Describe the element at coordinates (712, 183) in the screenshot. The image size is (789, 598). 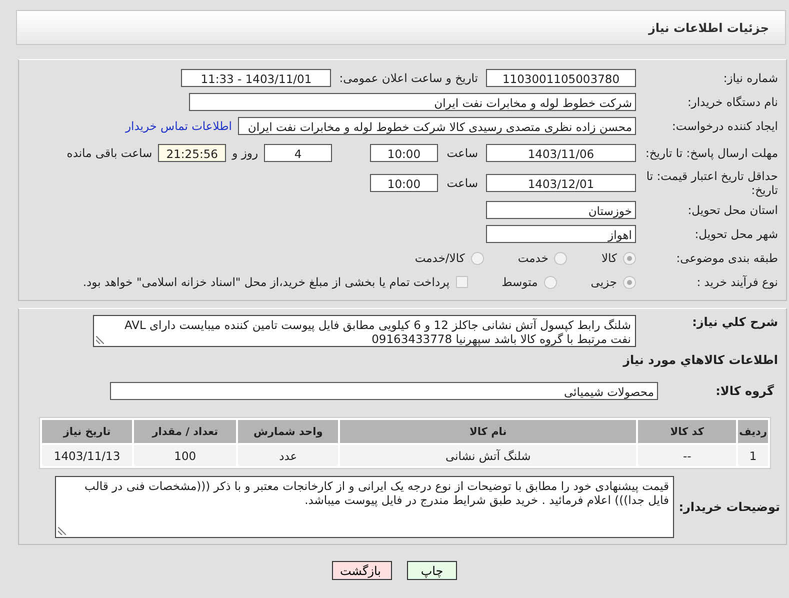
I see `field-label: حداقل تاریخ اعتبار قیمت: تا تاریخ:` at that location.